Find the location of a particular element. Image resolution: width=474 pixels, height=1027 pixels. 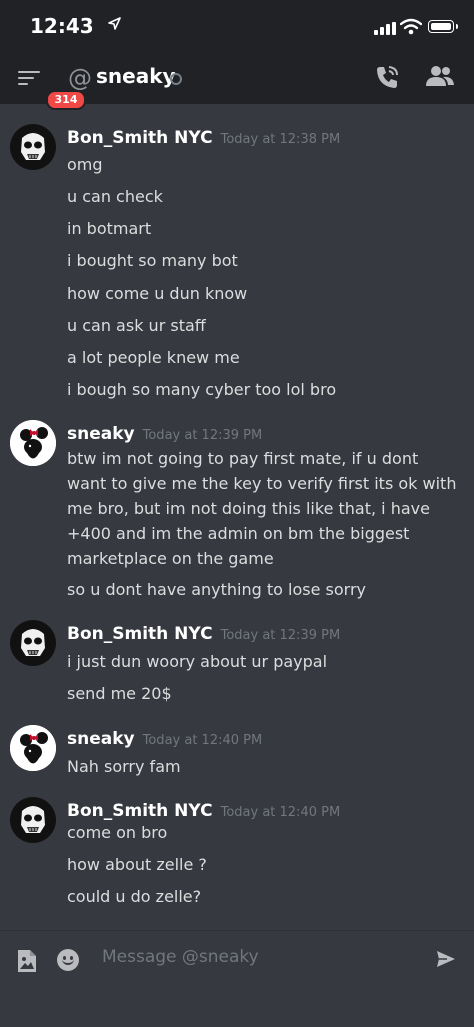

wifi-icon is located at coordinates (411, 26).